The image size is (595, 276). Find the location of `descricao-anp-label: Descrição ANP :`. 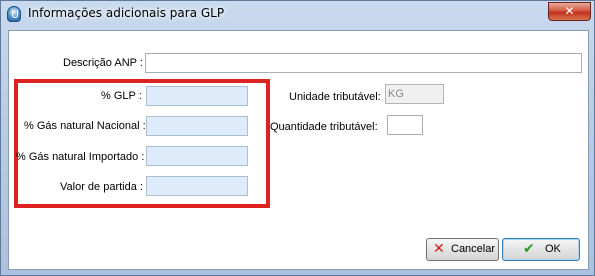

descricao-anp-label: Descrição ANP : is located at coordinates (103, 63).